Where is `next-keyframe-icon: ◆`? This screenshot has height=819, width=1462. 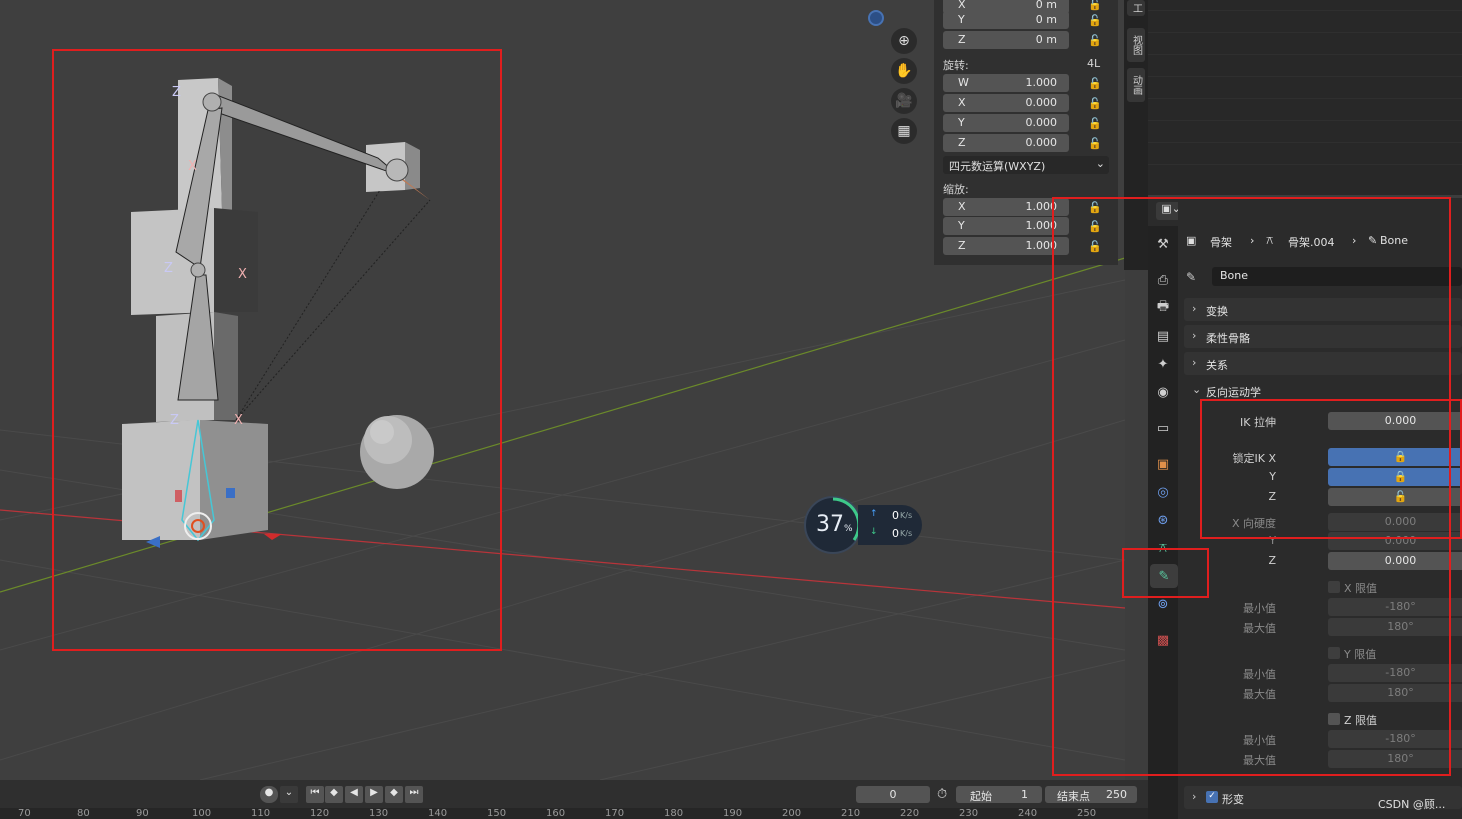 next-keyframe-icon: ◆ is located at coordinates (394, 794).